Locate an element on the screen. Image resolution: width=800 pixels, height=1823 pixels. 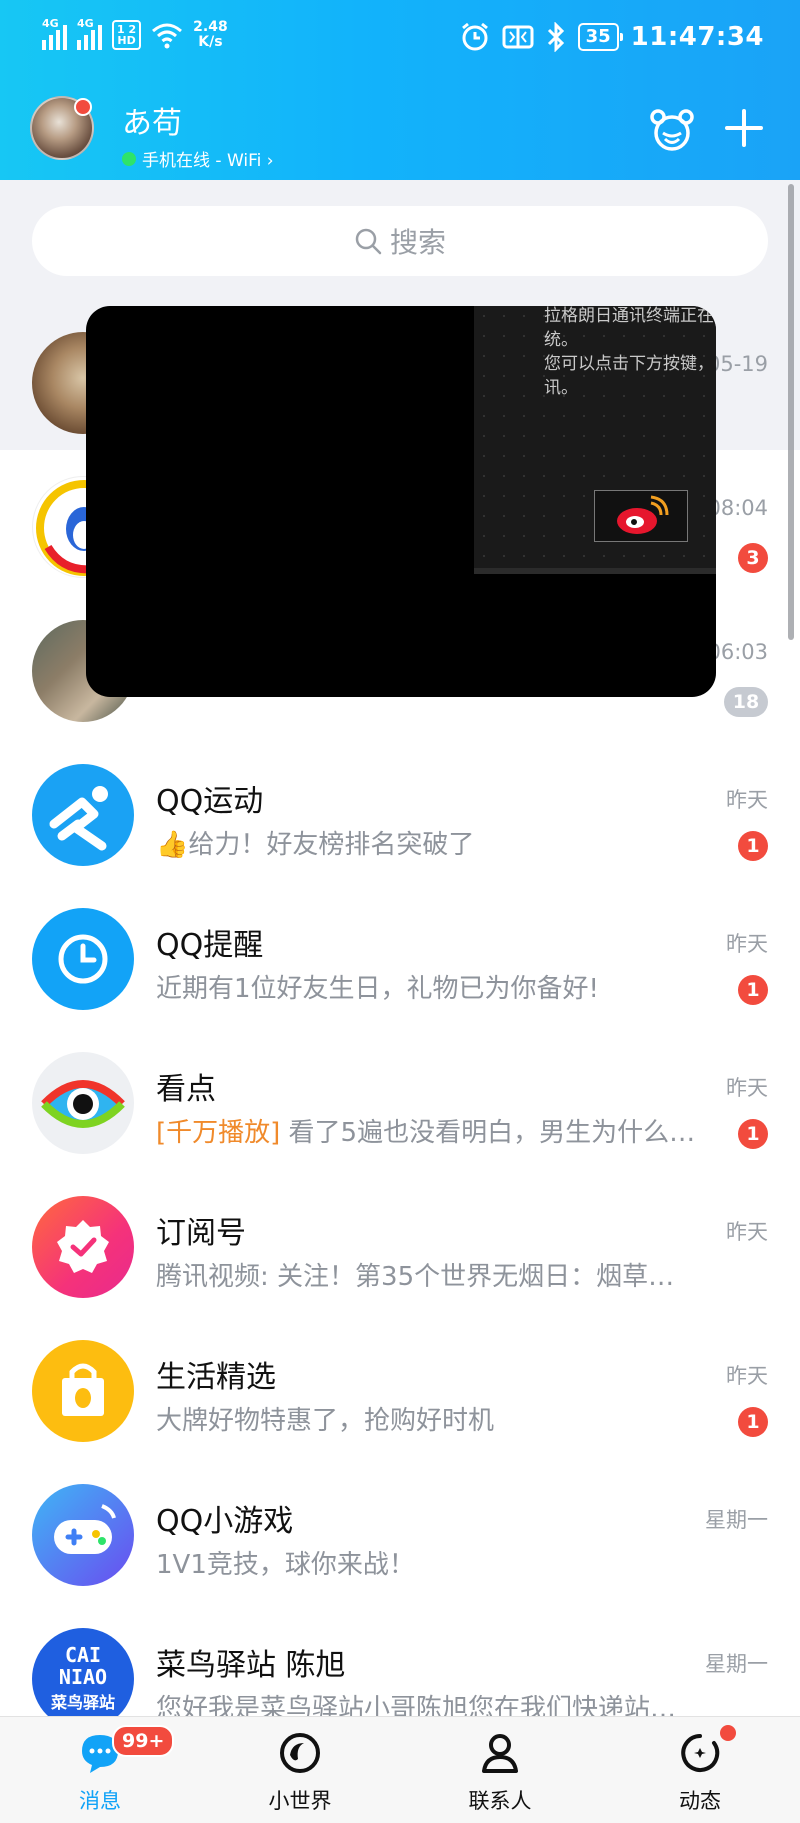
search-input: 搜索 is located at coordinates (400, 241).